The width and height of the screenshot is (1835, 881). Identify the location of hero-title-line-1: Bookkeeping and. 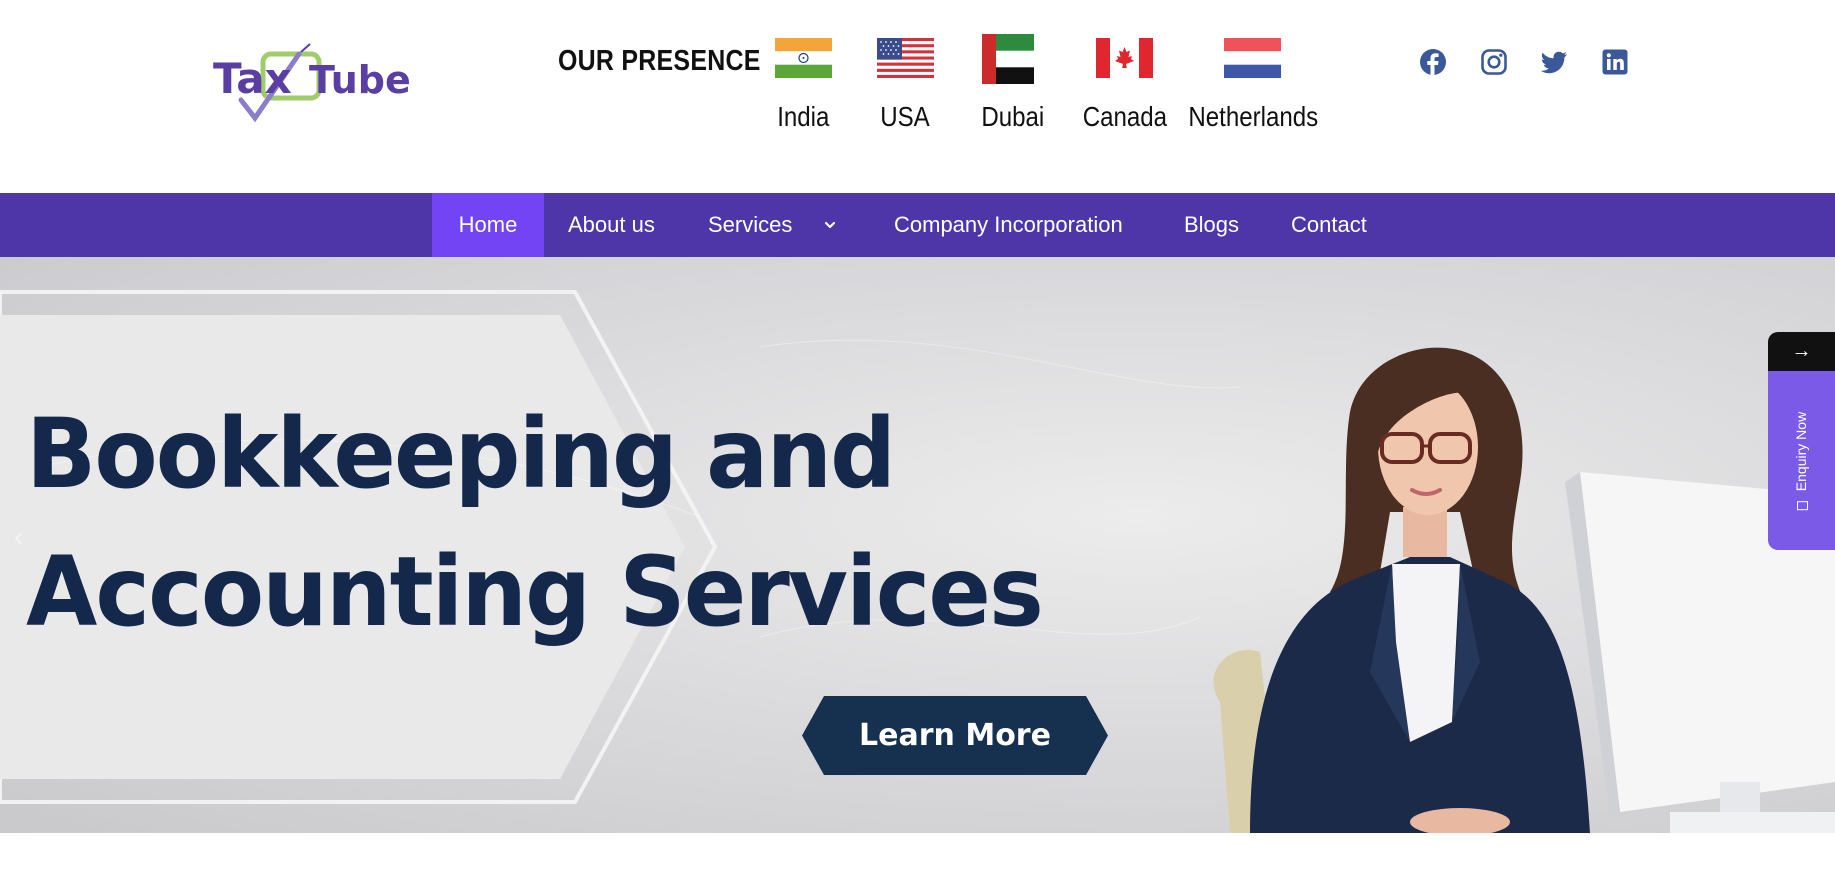
(461, 454).